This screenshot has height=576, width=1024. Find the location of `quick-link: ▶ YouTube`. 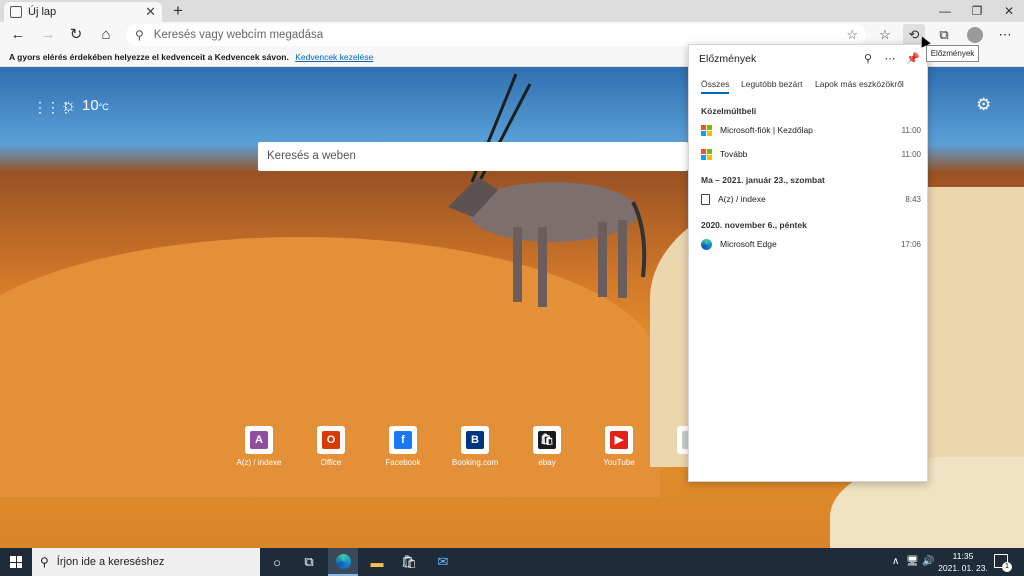

quick-link: ▶ YouTube is located at coordinates (619, 446).